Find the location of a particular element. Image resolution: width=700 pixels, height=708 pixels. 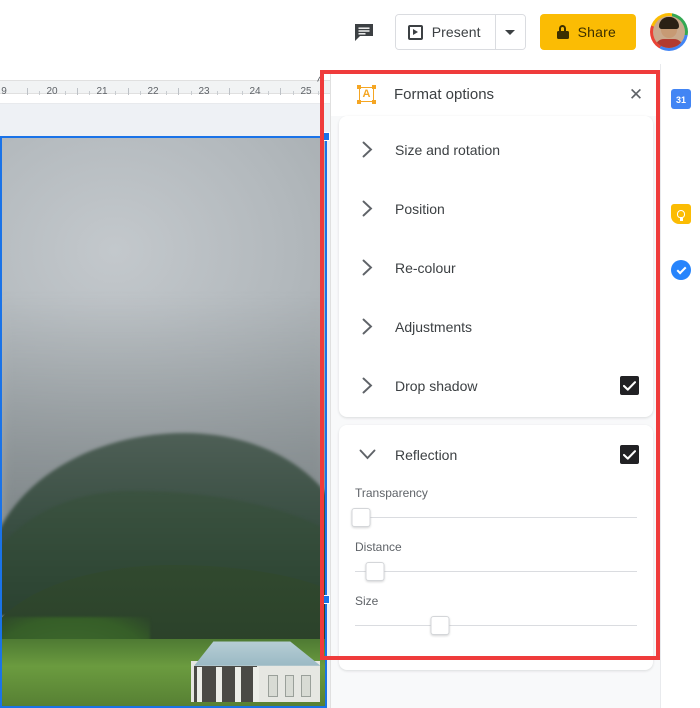

avatar-photo is located at coordinates (669, 32).